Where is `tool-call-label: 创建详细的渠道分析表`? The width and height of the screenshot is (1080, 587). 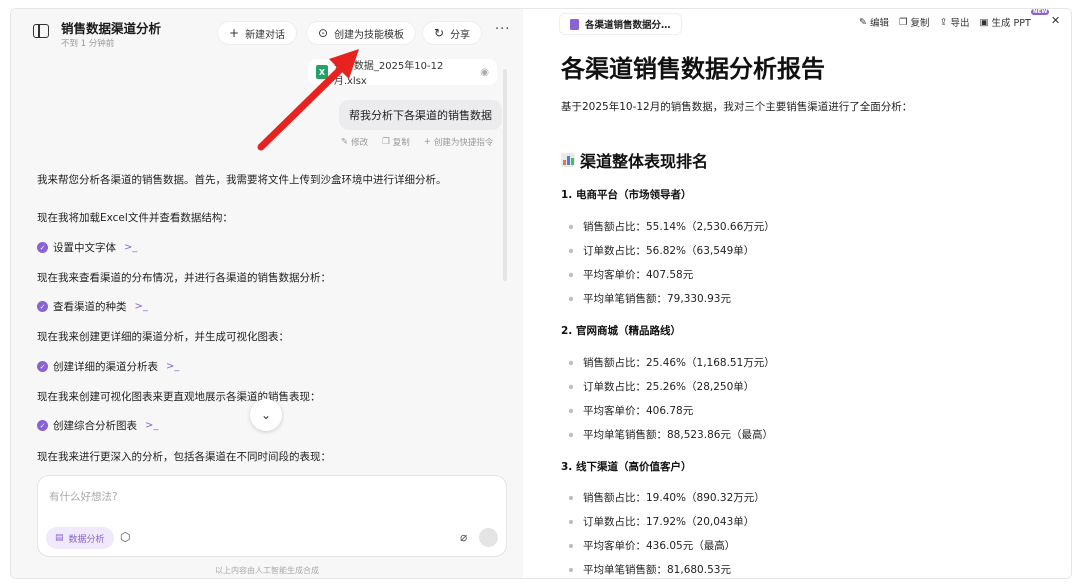
tool-call-label: 创建详细的渠道分析表 is located at coordinates (105, 367).